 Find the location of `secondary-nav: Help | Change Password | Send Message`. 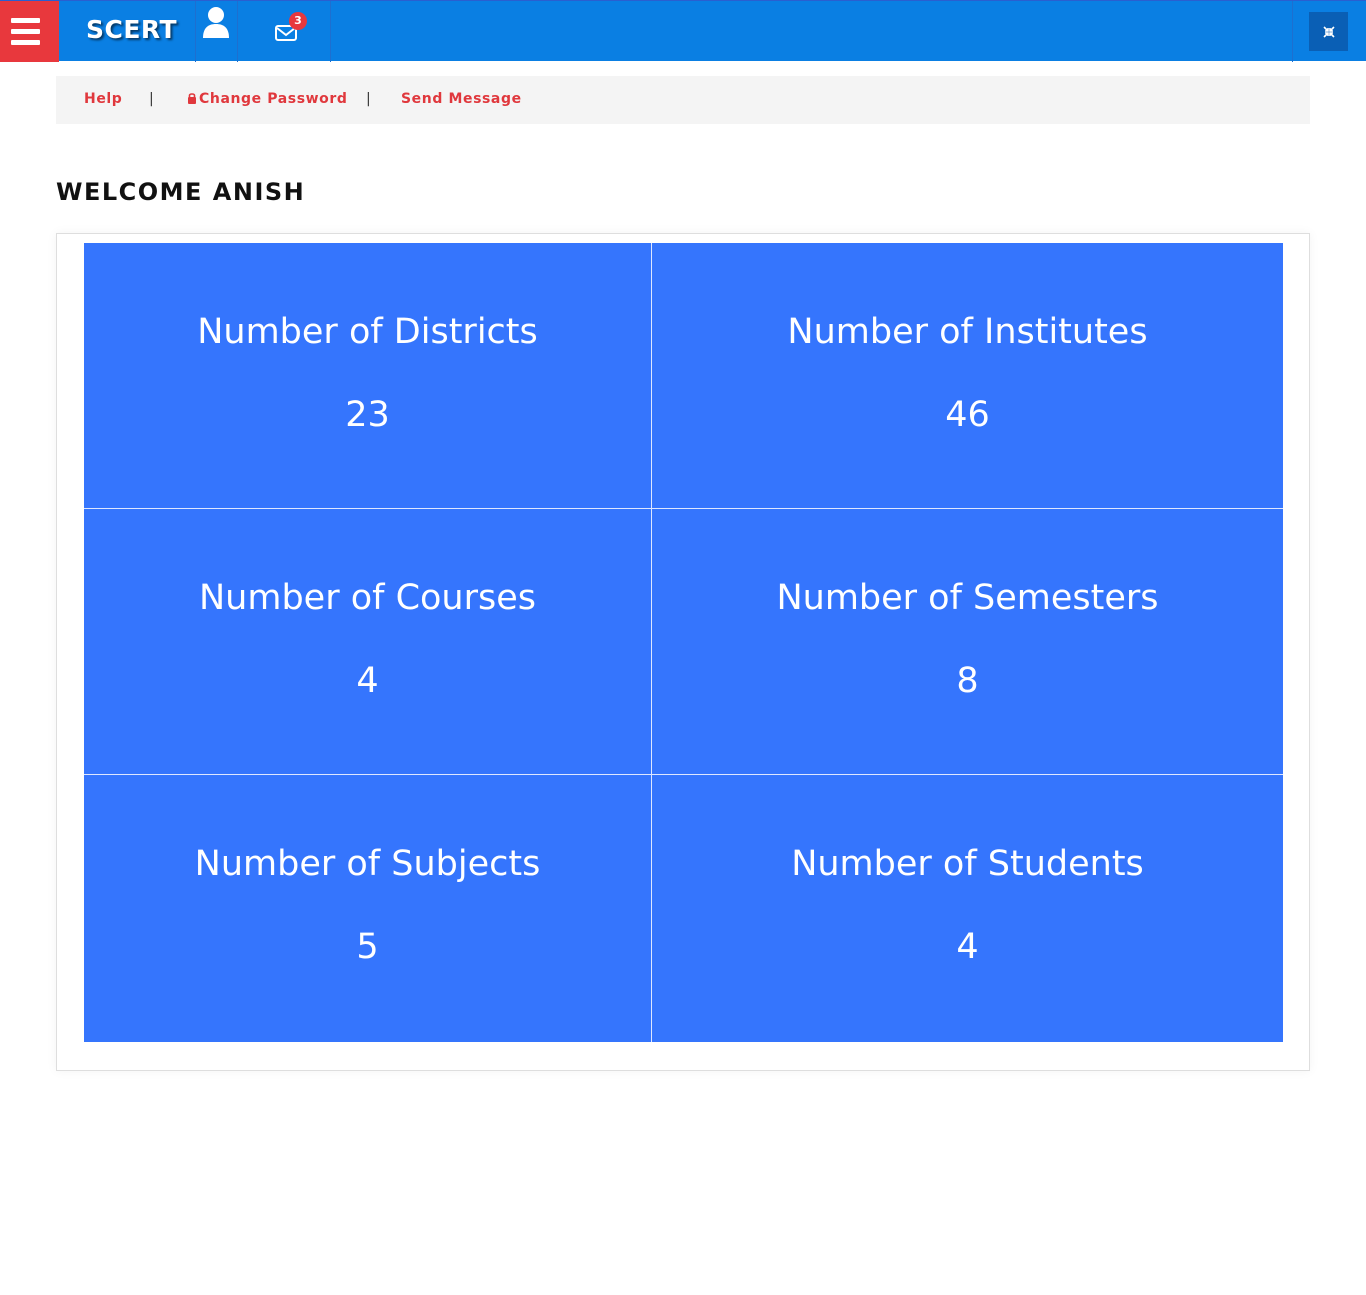

secondary-nav: Help | Change Password | Send Message is located at coordinates (683, 100).